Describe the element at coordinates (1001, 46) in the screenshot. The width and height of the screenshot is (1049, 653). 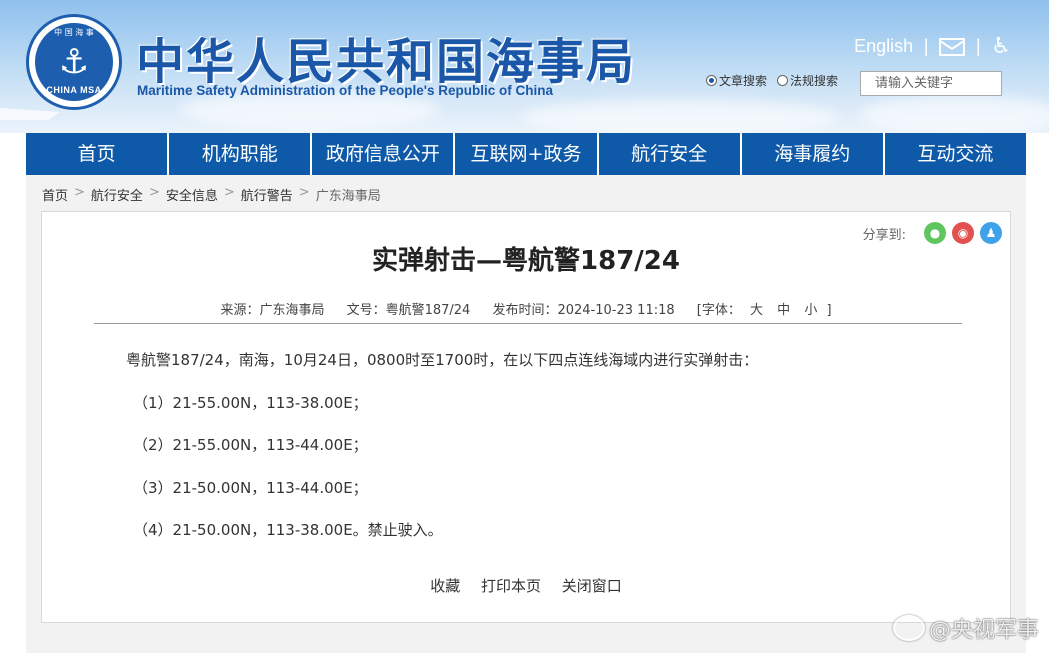
I see `accessibility-icon: ♿` at that location.